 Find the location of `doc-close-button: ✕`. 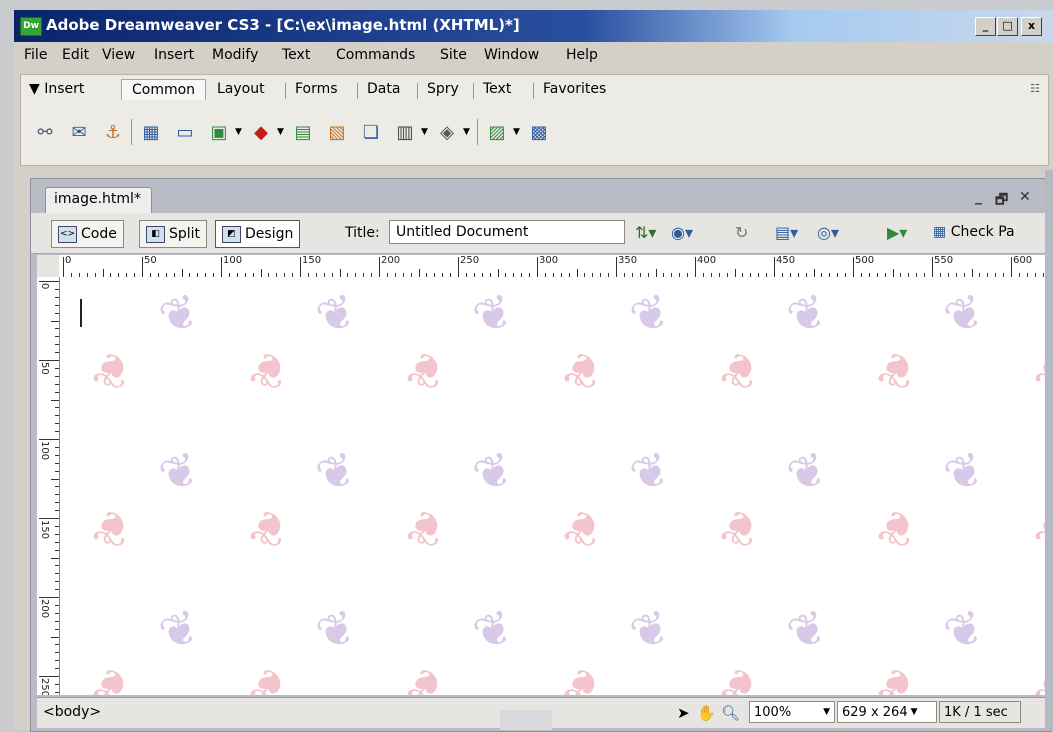

doc-close-button: ✕ is located at coordinates (1025, 197).